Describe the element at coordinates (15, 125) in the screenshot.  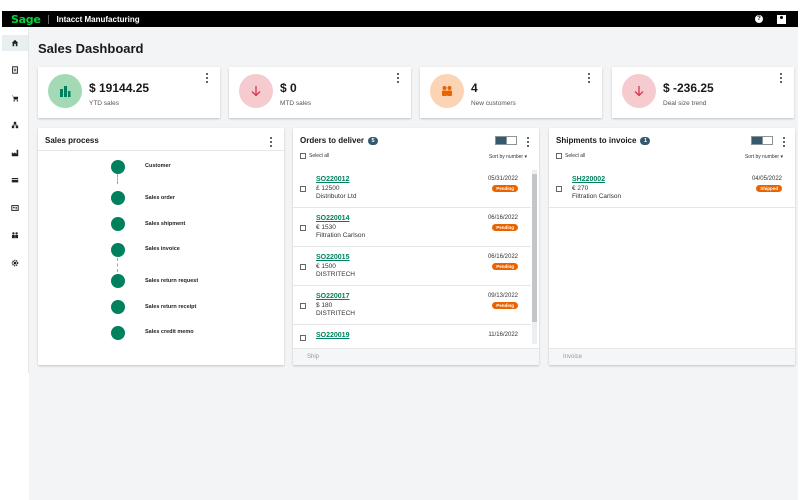
I see `sidebar-item-hierarchy` at that location.